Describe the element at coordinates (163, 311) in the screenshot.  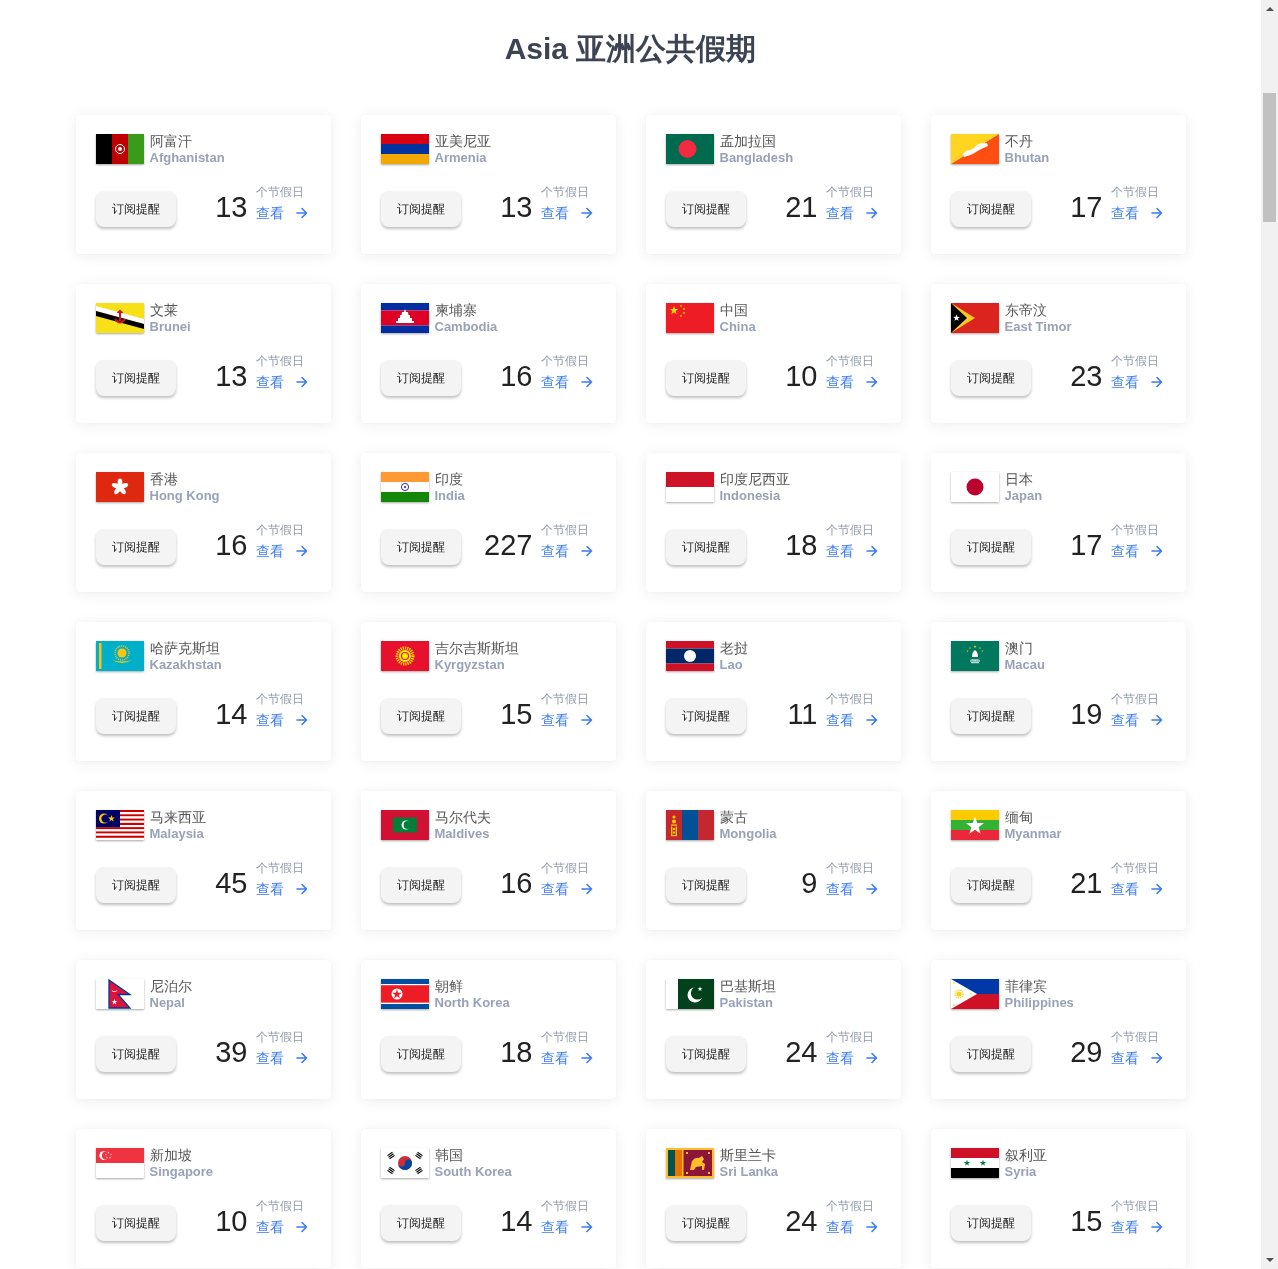
I see `chinese-country-name: 文莱` at that location.